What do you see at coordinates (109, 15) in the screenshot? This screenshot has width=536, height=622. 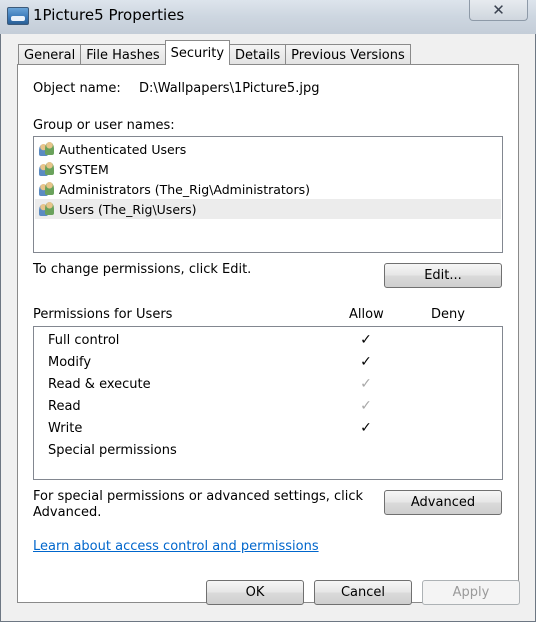 I see `window-title: 1Picture5 Properties` at bounding box center [109, 15].